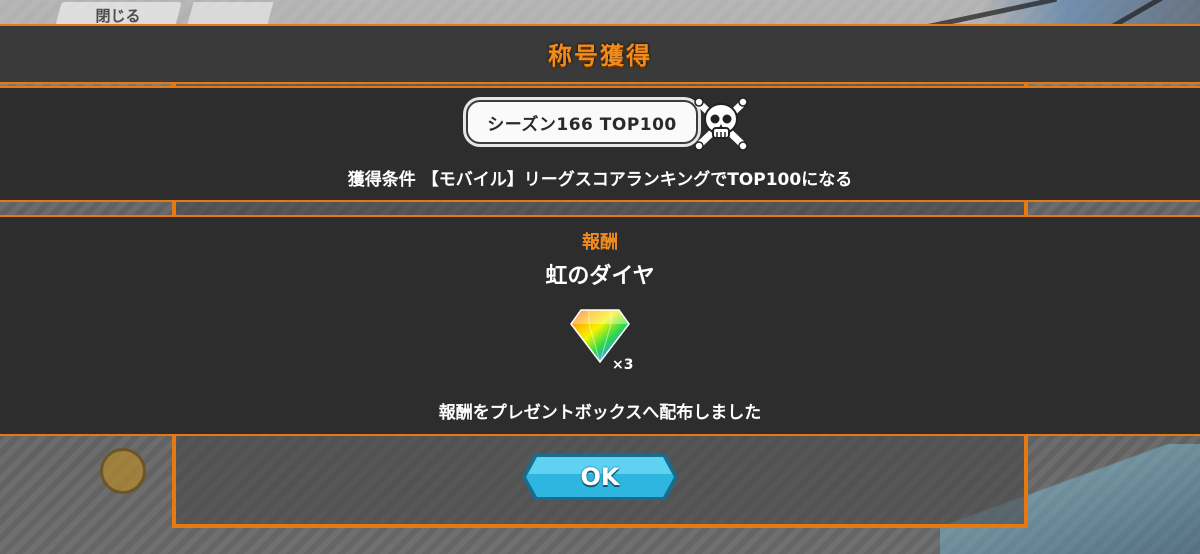 This screenshot has width=1200, height=554. I want to click on reward-heading: 報酬, so click(600, 242).